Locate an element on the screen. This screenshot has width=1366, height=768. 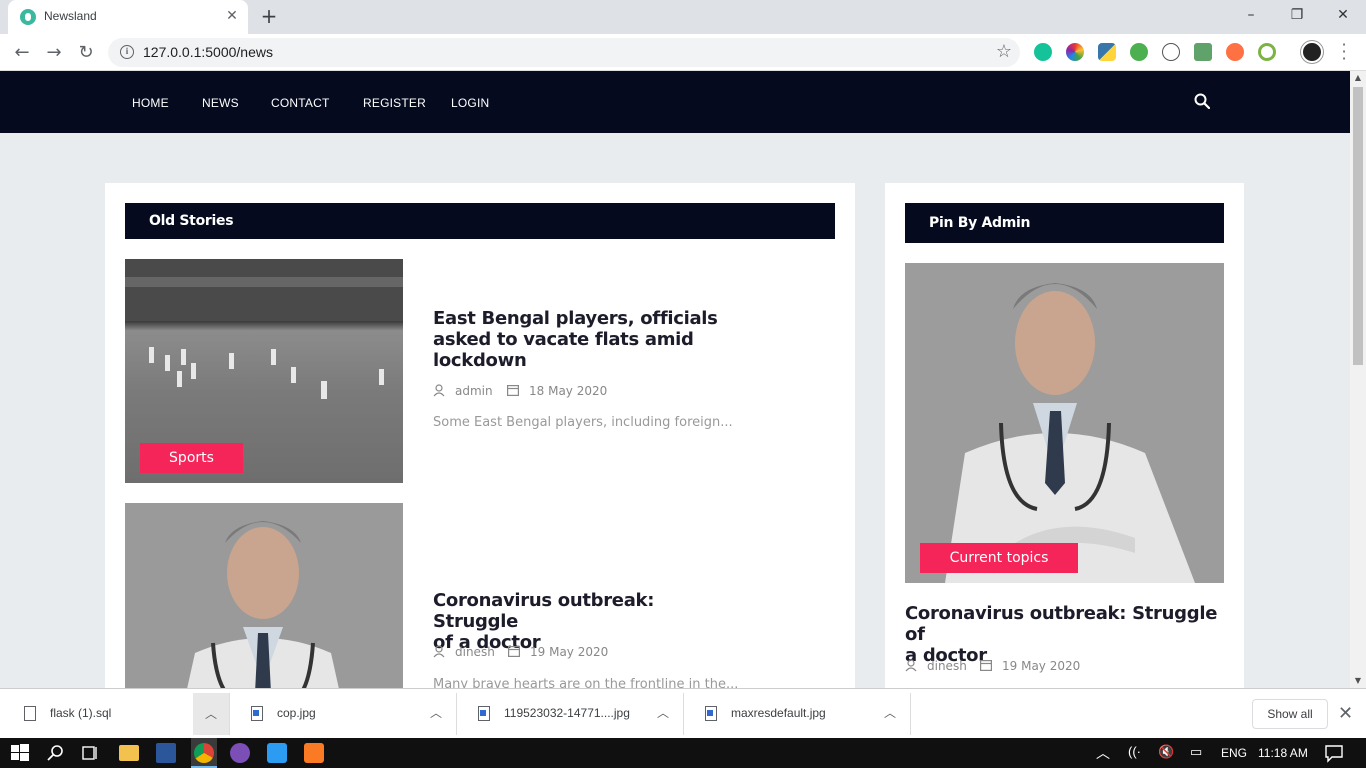
download-item: maxresdefault.jpg ︿ is located at coordinates (798, 714).